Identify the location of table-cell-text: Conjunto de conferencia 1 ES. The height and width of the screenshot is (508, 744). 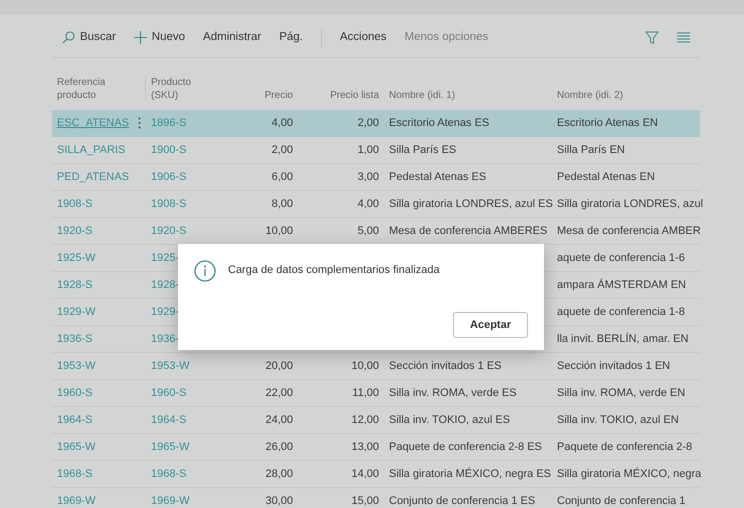
(462, 501).